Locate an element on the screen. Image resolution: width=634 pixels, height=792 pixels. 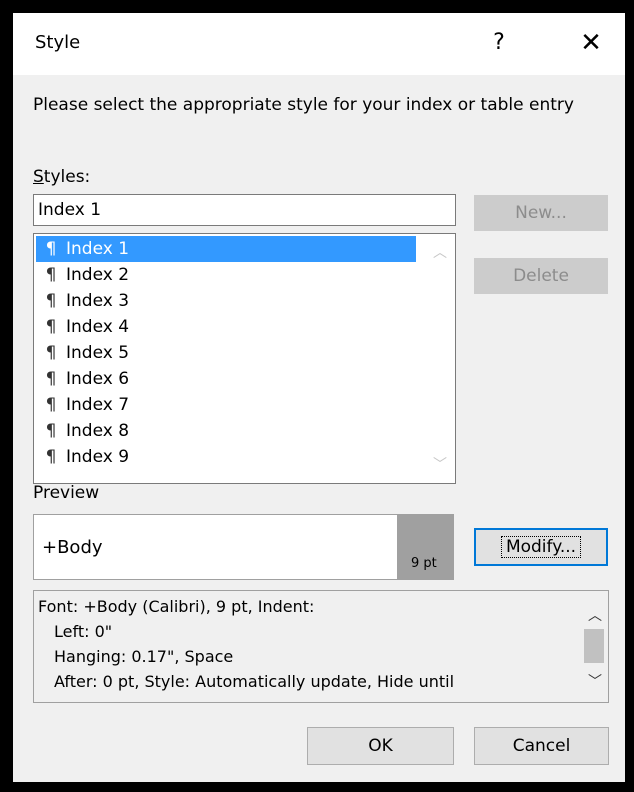
font-size-badge: 9 pt is located at coordinates (425, 547).